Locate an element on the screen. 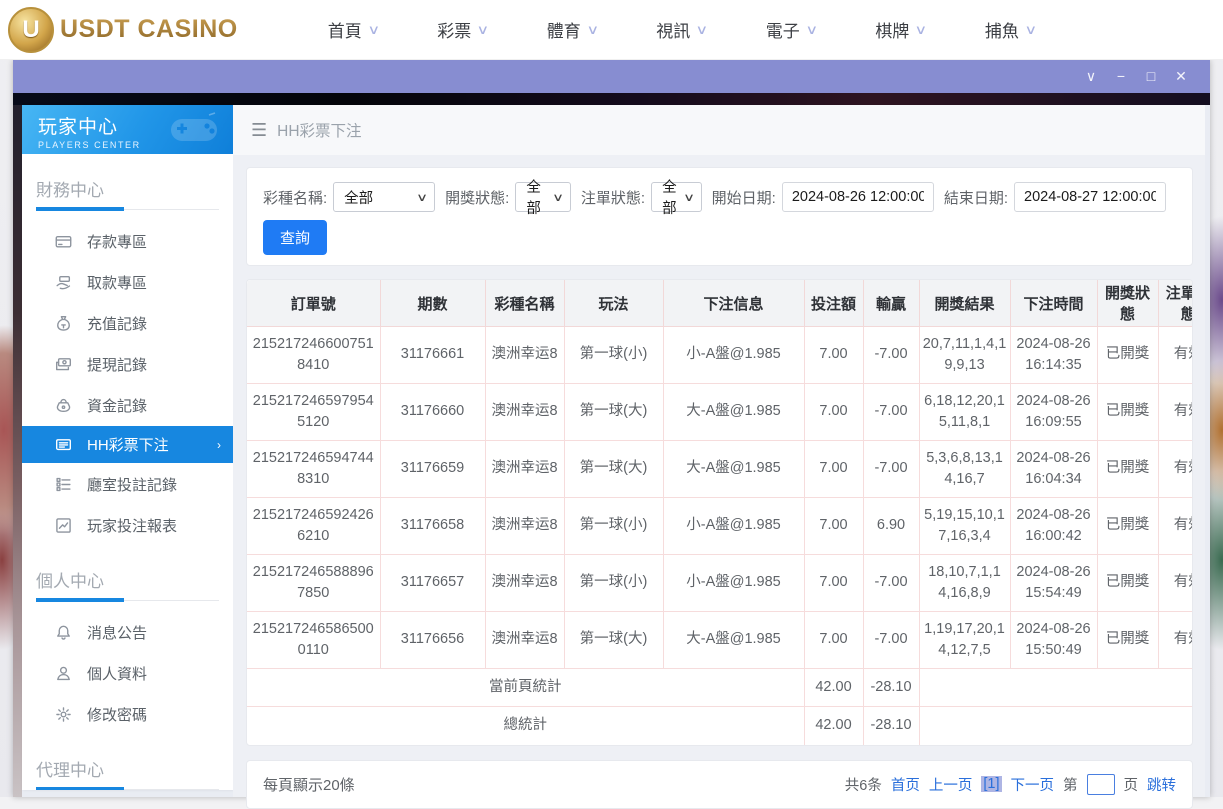  sidebar-item: 取款專區 is located at coordinates (127, 282).